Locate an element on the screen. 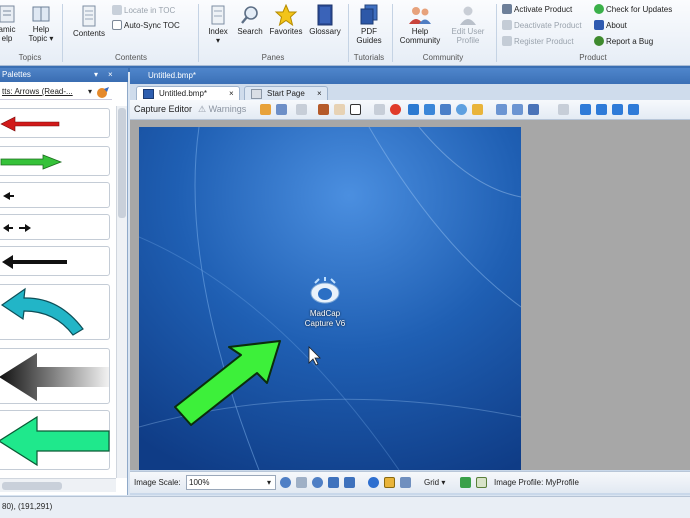 The height and width of the screenshot is (518, 690). palettes-title: Palettes is located at coordinates (16, 74).